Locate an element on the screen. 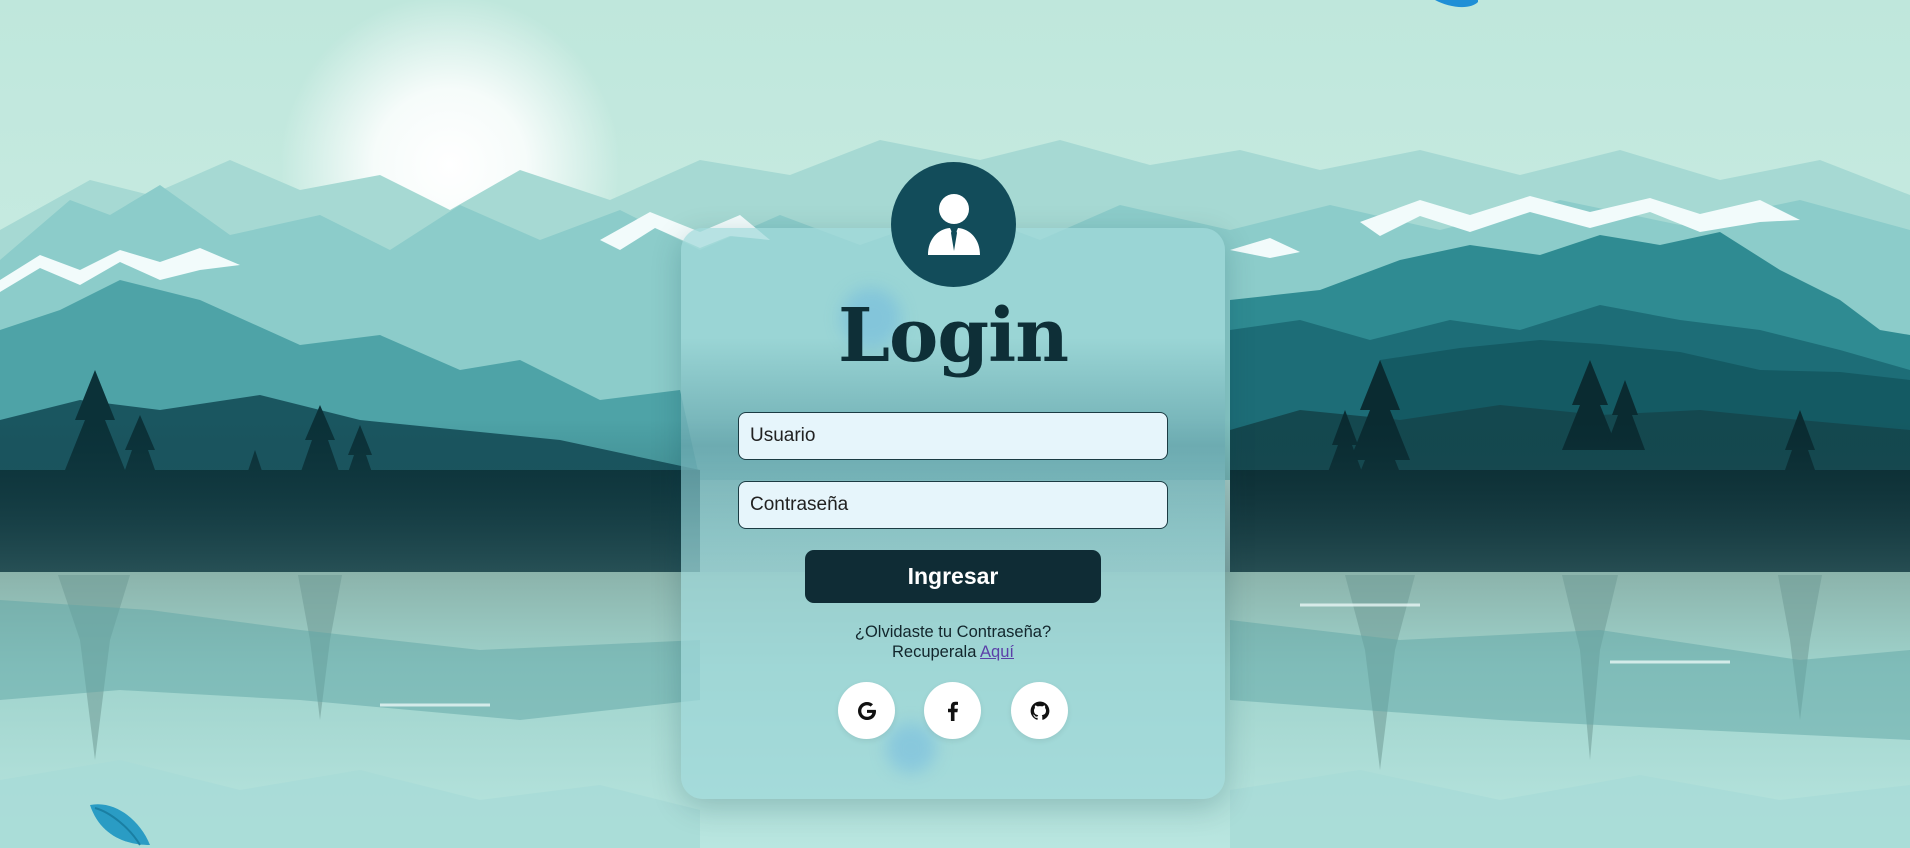 The image size is (1910, 848). facebook-login-button is located at coordinates (952, 710).